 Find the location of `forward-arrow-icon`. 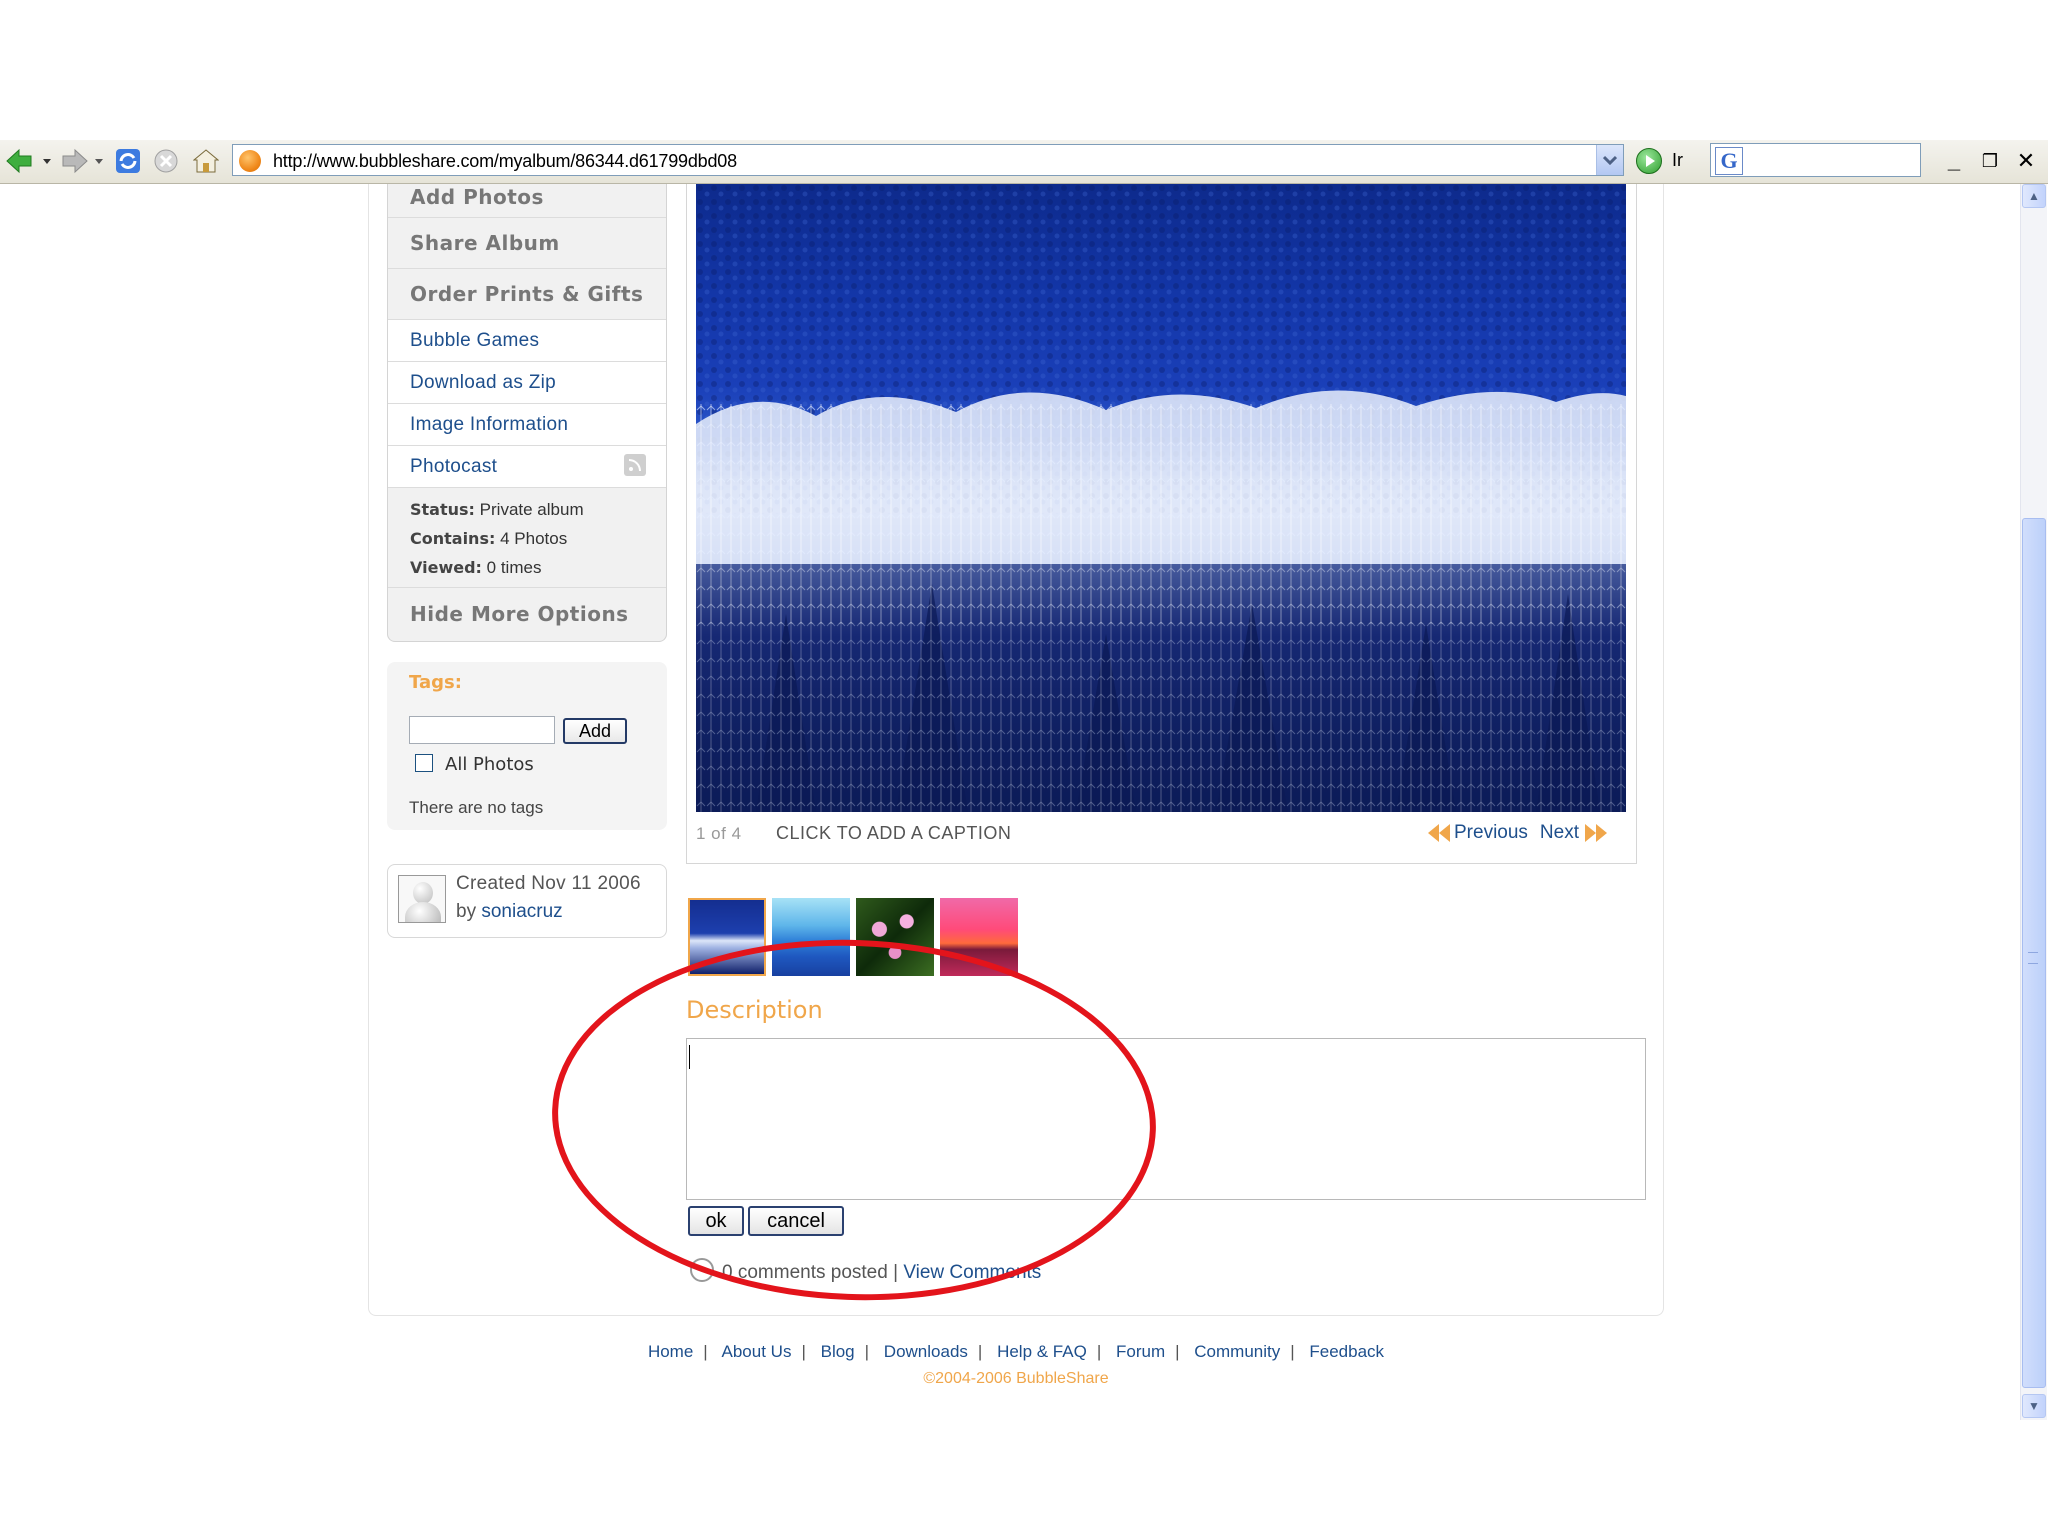

forward-arrow-icon is located at coordinates (82, 161).